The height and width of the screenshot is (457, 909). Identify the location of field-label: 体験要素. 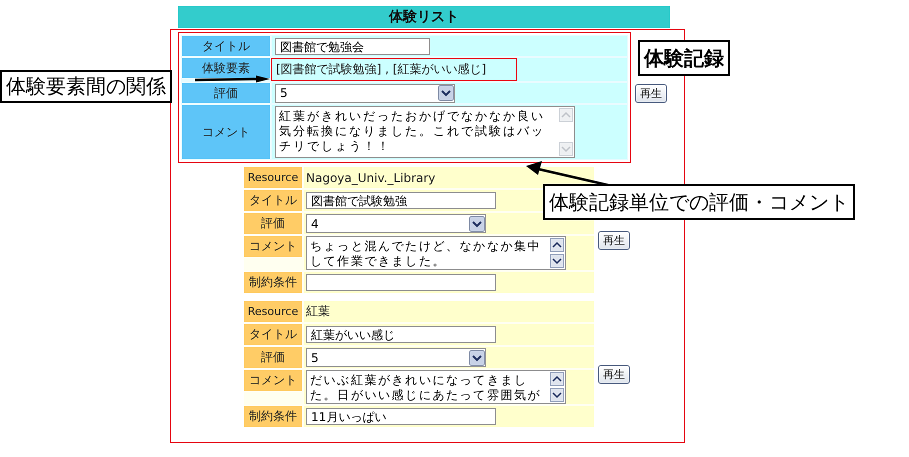
(226, 68).